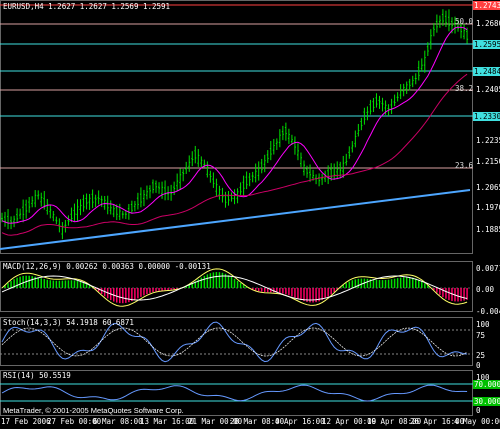 Image resolution: width=500 pixels, height=429 pixels. I want to click on macd-axis-top: 0.00712, so click(488, 268).